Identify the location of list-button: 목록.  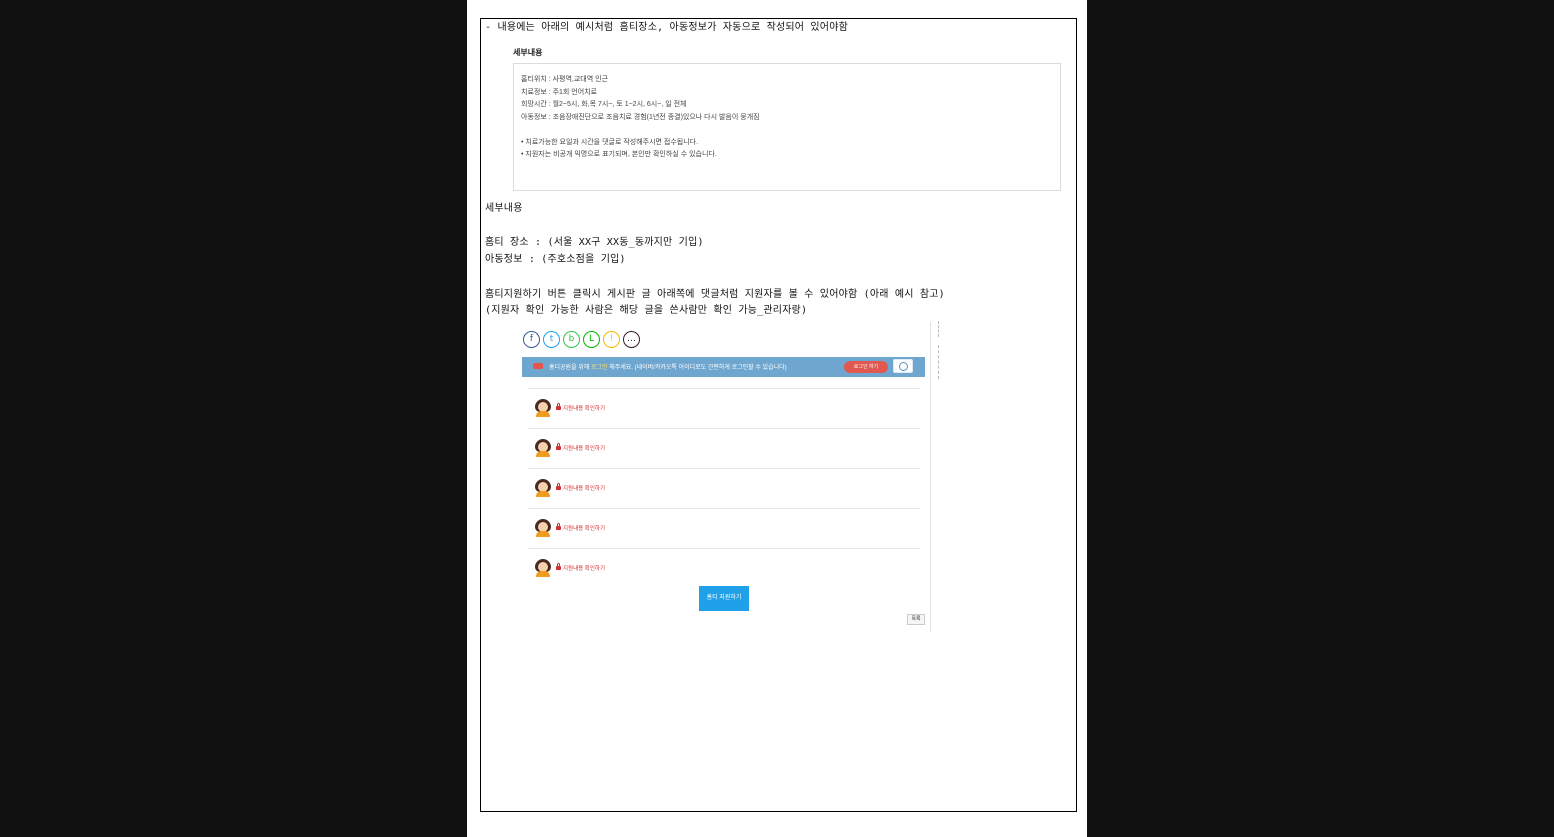
(916, 619).